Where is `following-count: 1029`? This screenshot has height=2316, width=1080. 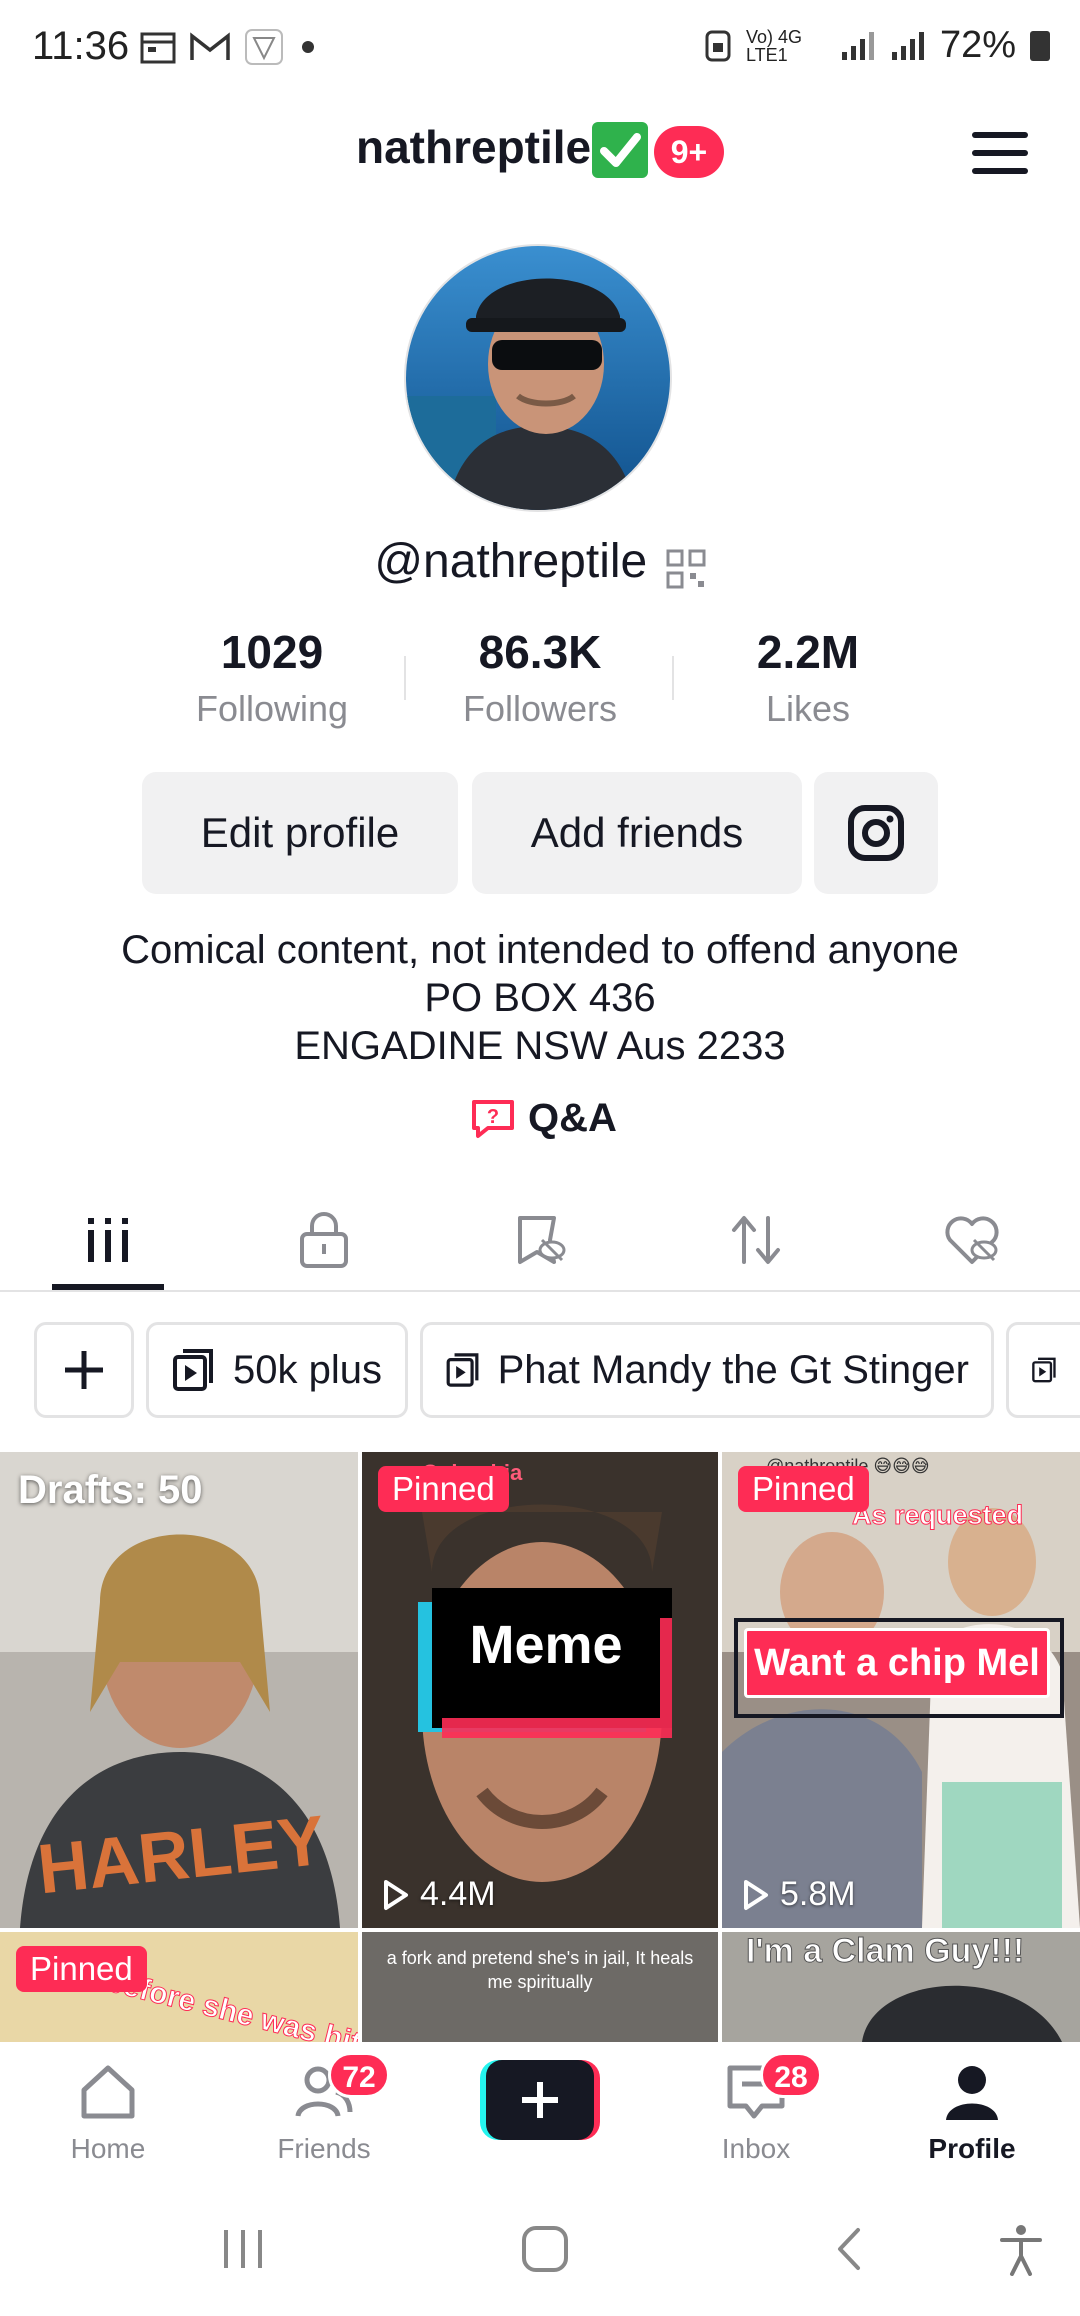 following-count: 1029 is located at coordinates (272, 652).